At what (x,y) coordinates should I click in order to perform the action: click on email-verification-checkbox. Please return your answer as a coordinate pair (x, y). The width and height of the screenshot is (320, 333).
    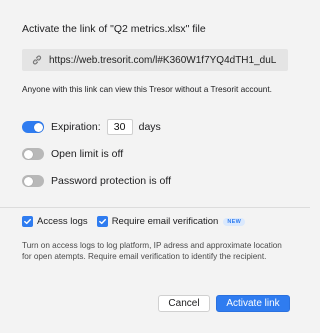
    Looking at the image, I should click on (102, 221).